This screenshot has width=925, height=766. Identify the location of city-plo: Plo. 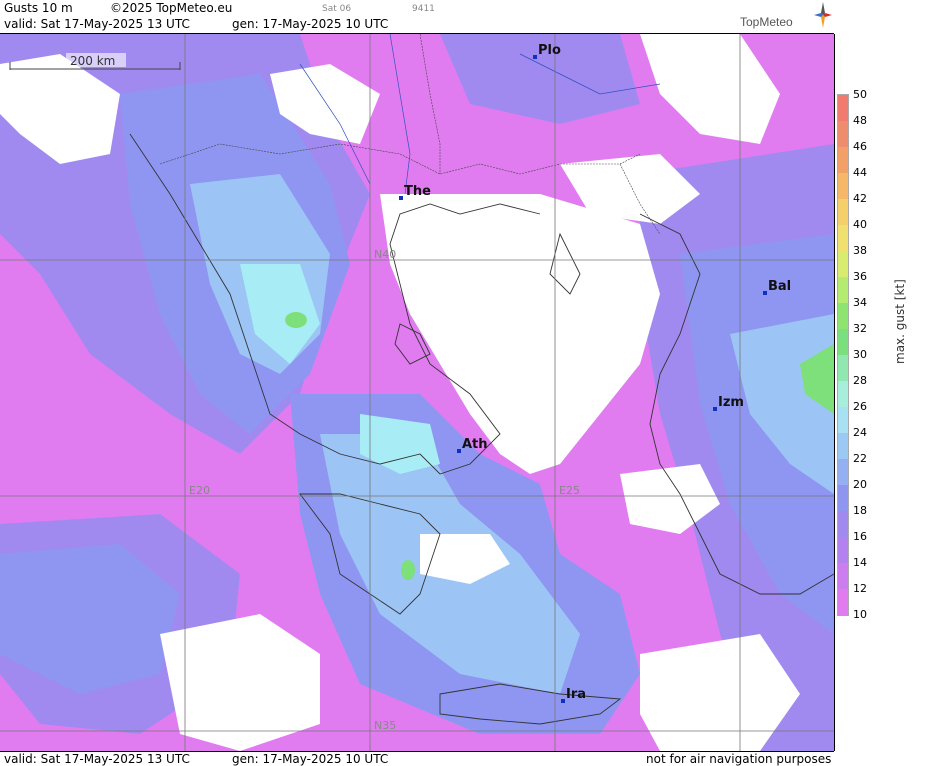
(547, 51).